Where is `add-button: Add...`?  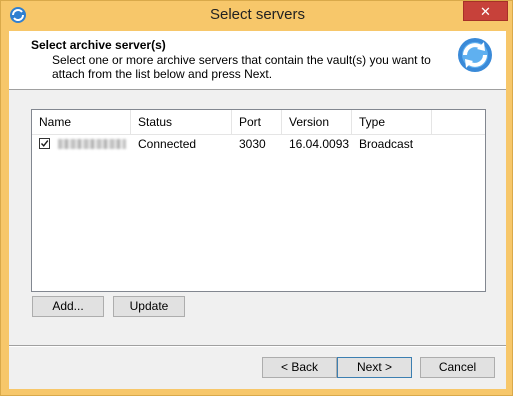 add-button: Add... is located at coordinates (68, 306).